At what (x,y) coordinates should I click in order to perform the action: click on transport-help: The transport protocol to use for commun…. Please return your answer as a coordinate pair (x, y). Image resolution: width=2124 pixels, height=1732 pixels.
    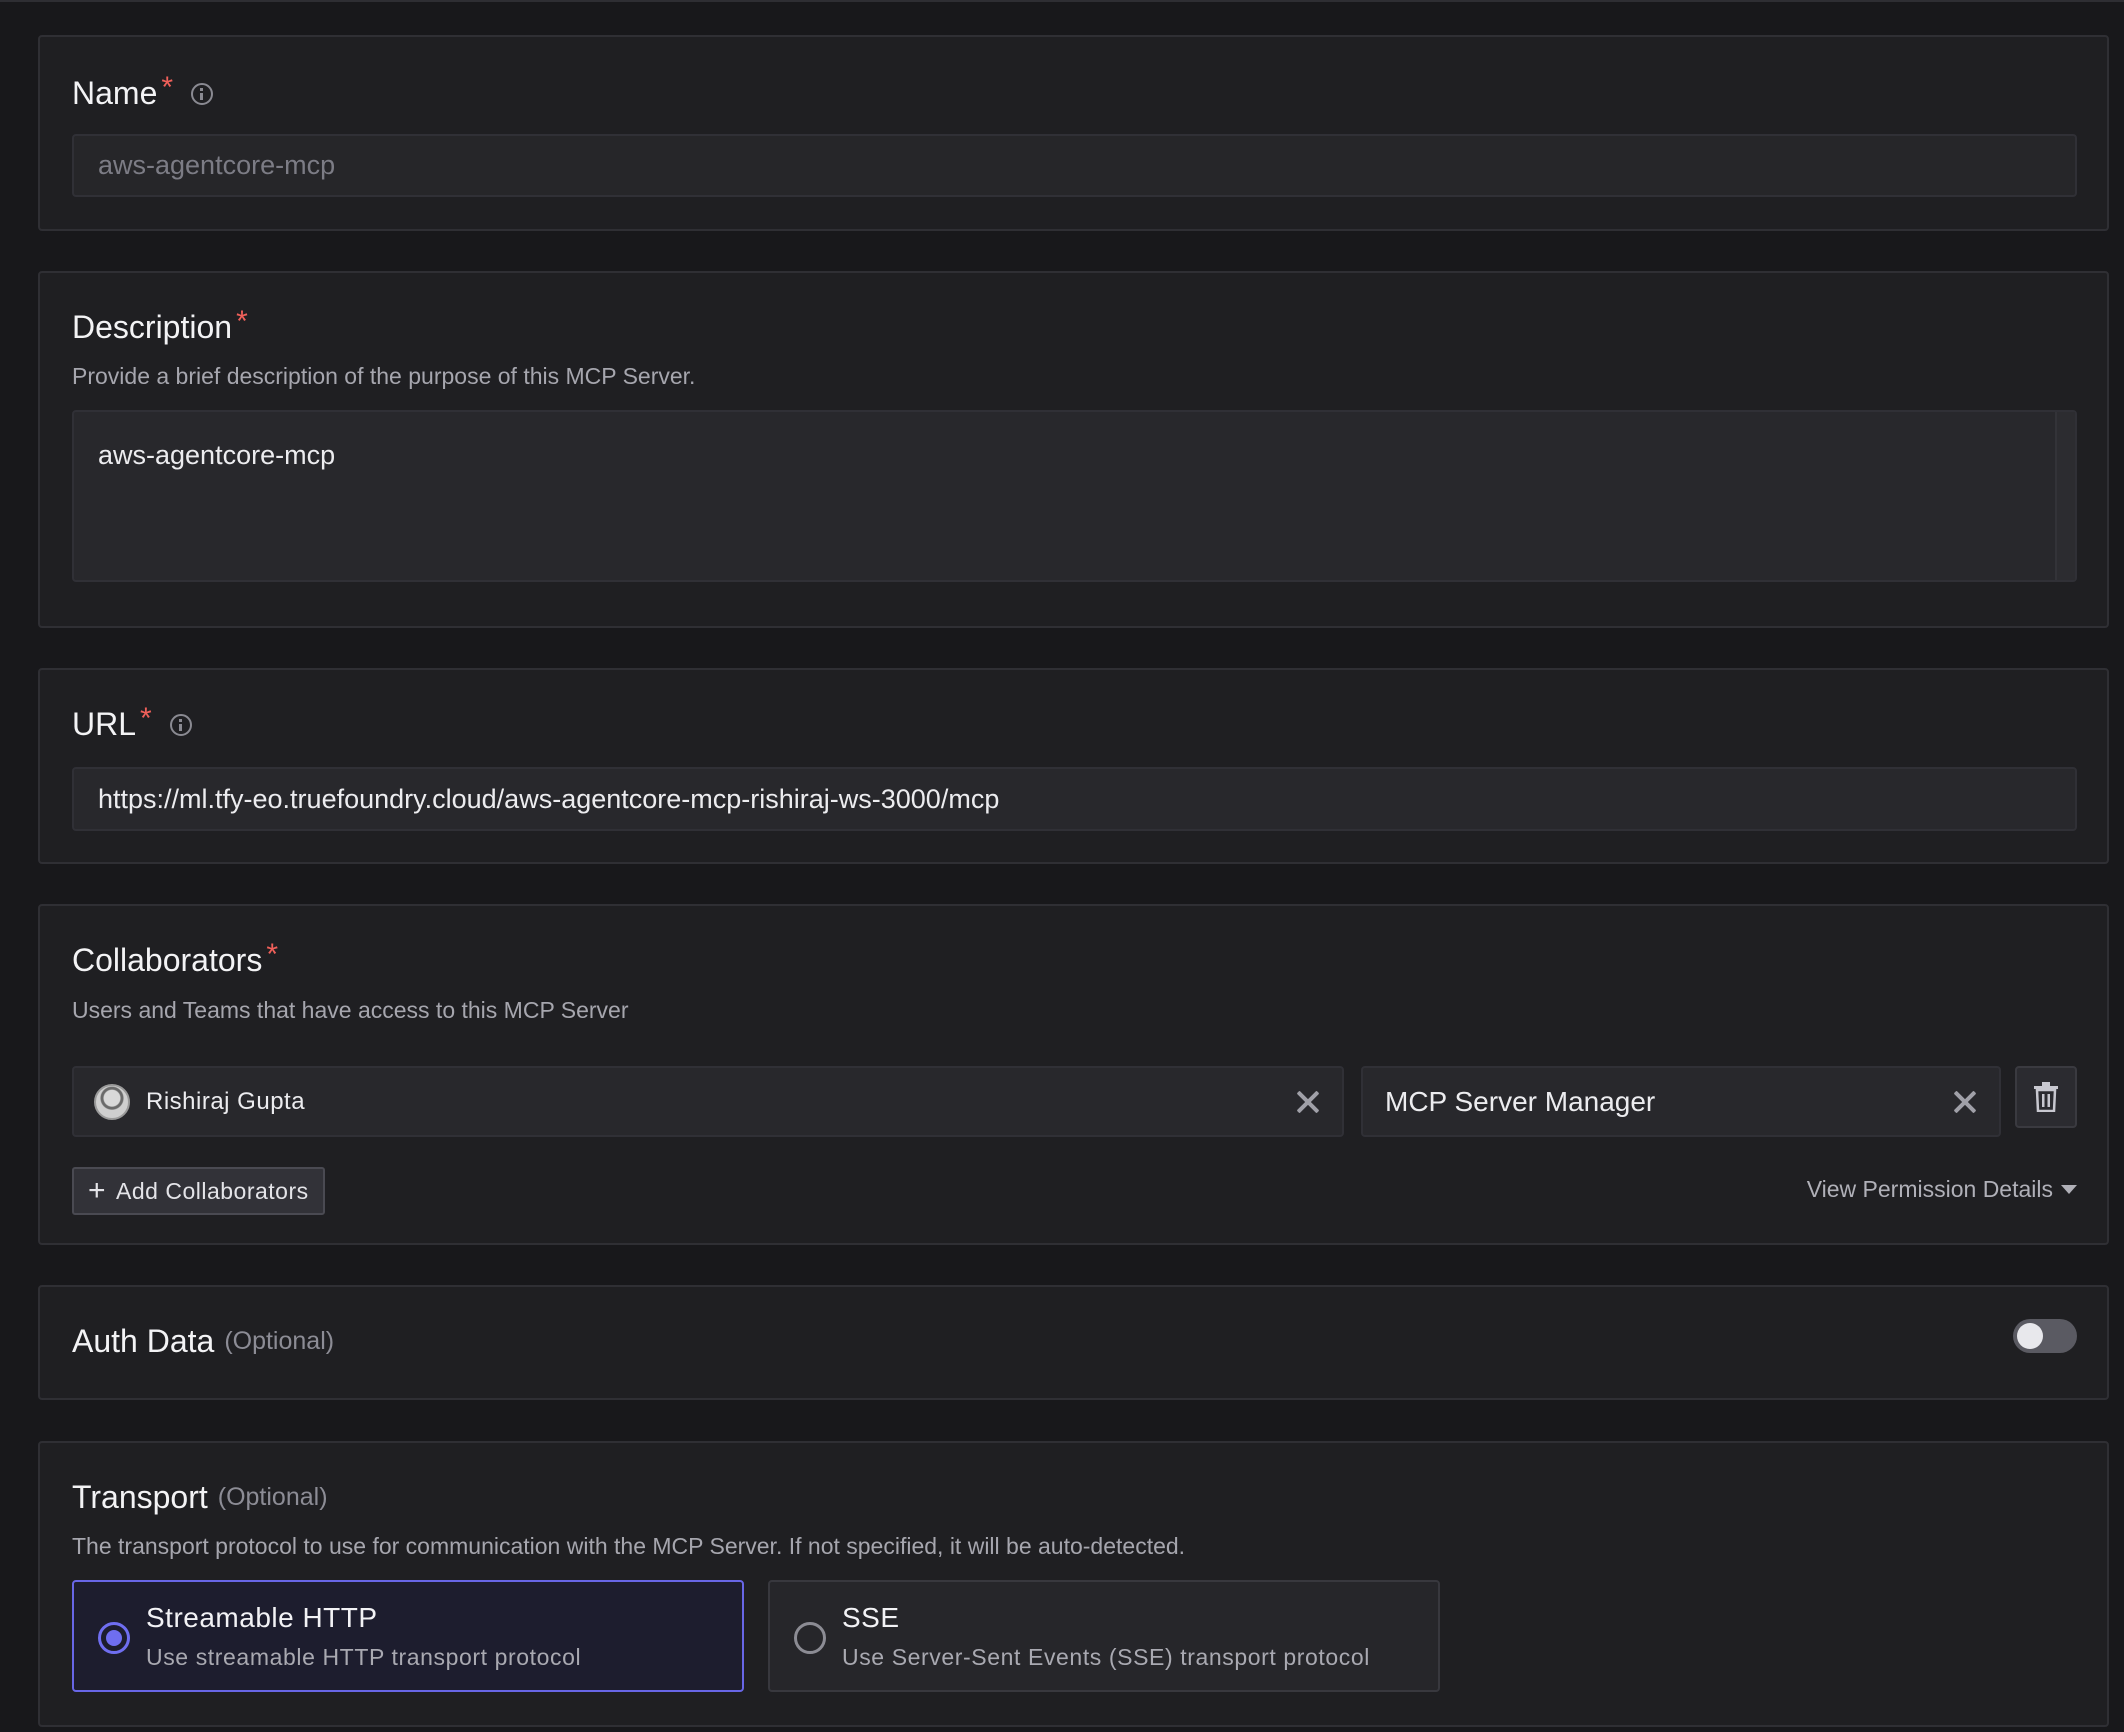
    Looking at the image, I should click on (629, 1546).